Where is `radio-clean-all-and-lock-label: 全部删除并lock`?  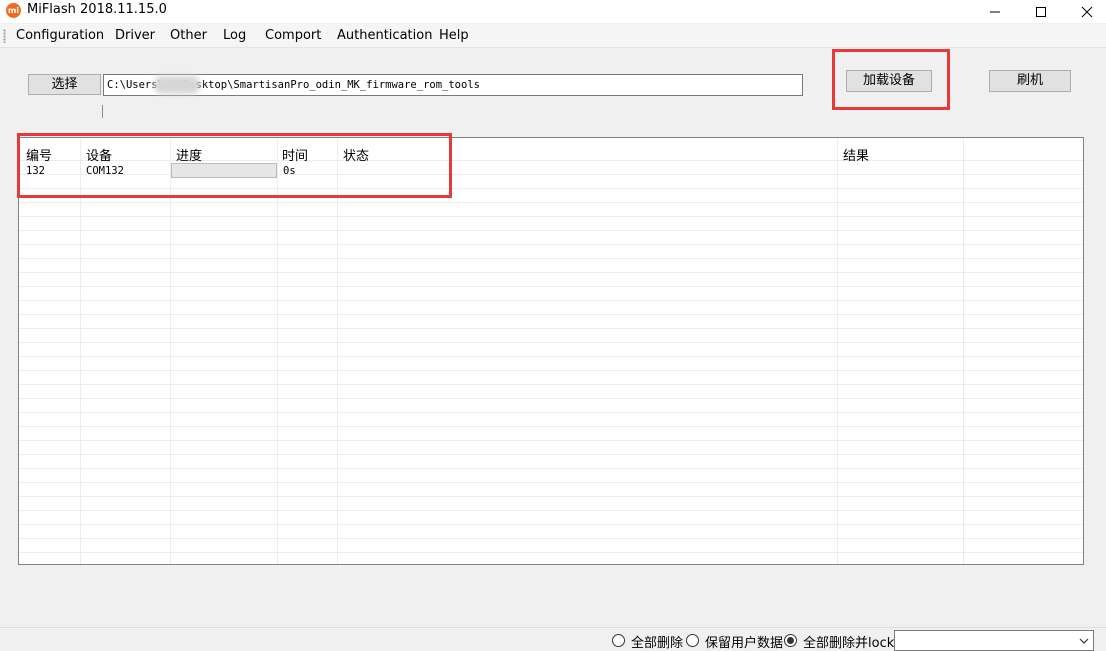
radio-clean-all-and-lock-label: 全部删除并lock is located at coordinates (848, 641).